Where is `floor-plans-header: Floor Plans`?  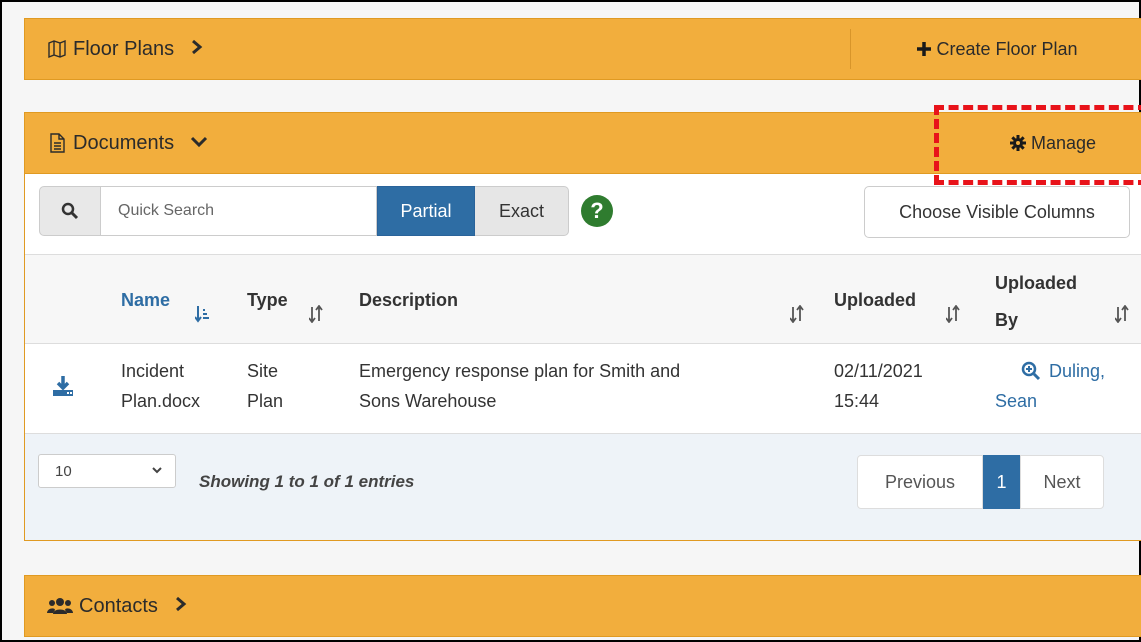
floor-plans-header: Floor Plans is located at coordinates (114, 49).